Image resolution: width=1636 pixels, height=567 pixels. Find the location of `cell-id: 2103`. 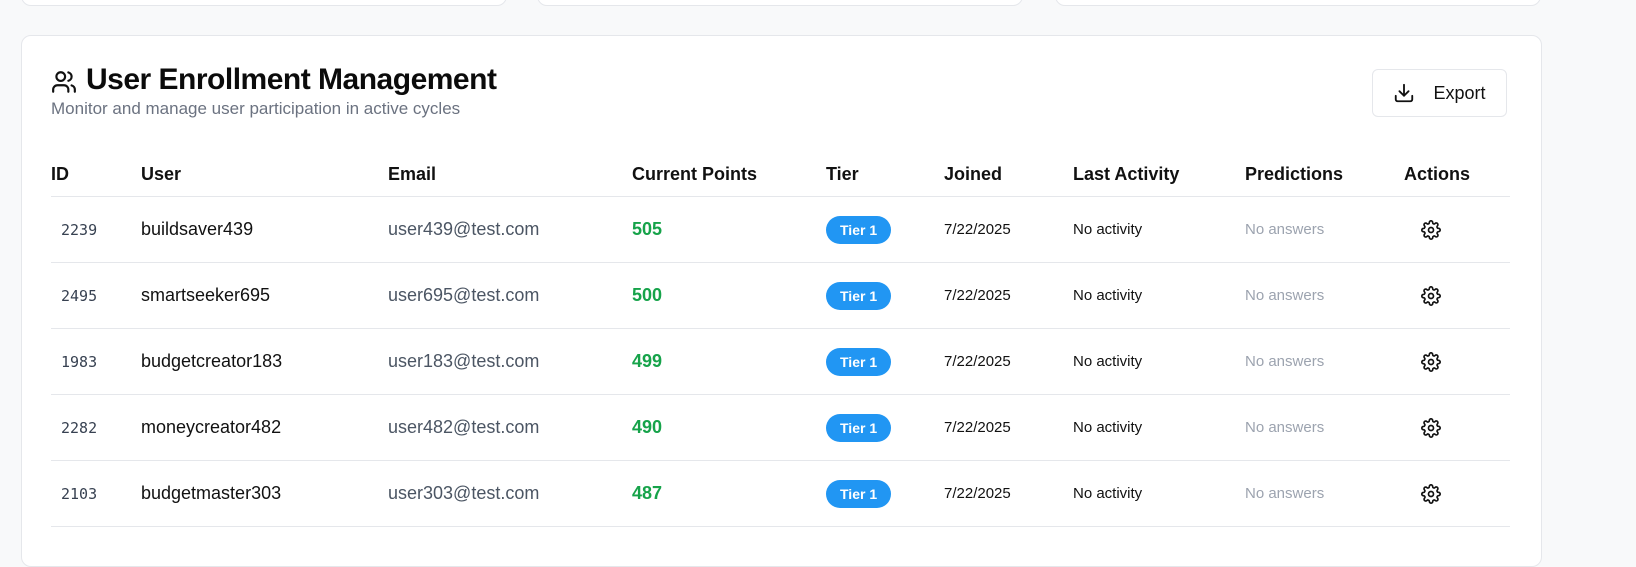

cell-id: 2103 is located at coordinates (96, 493).